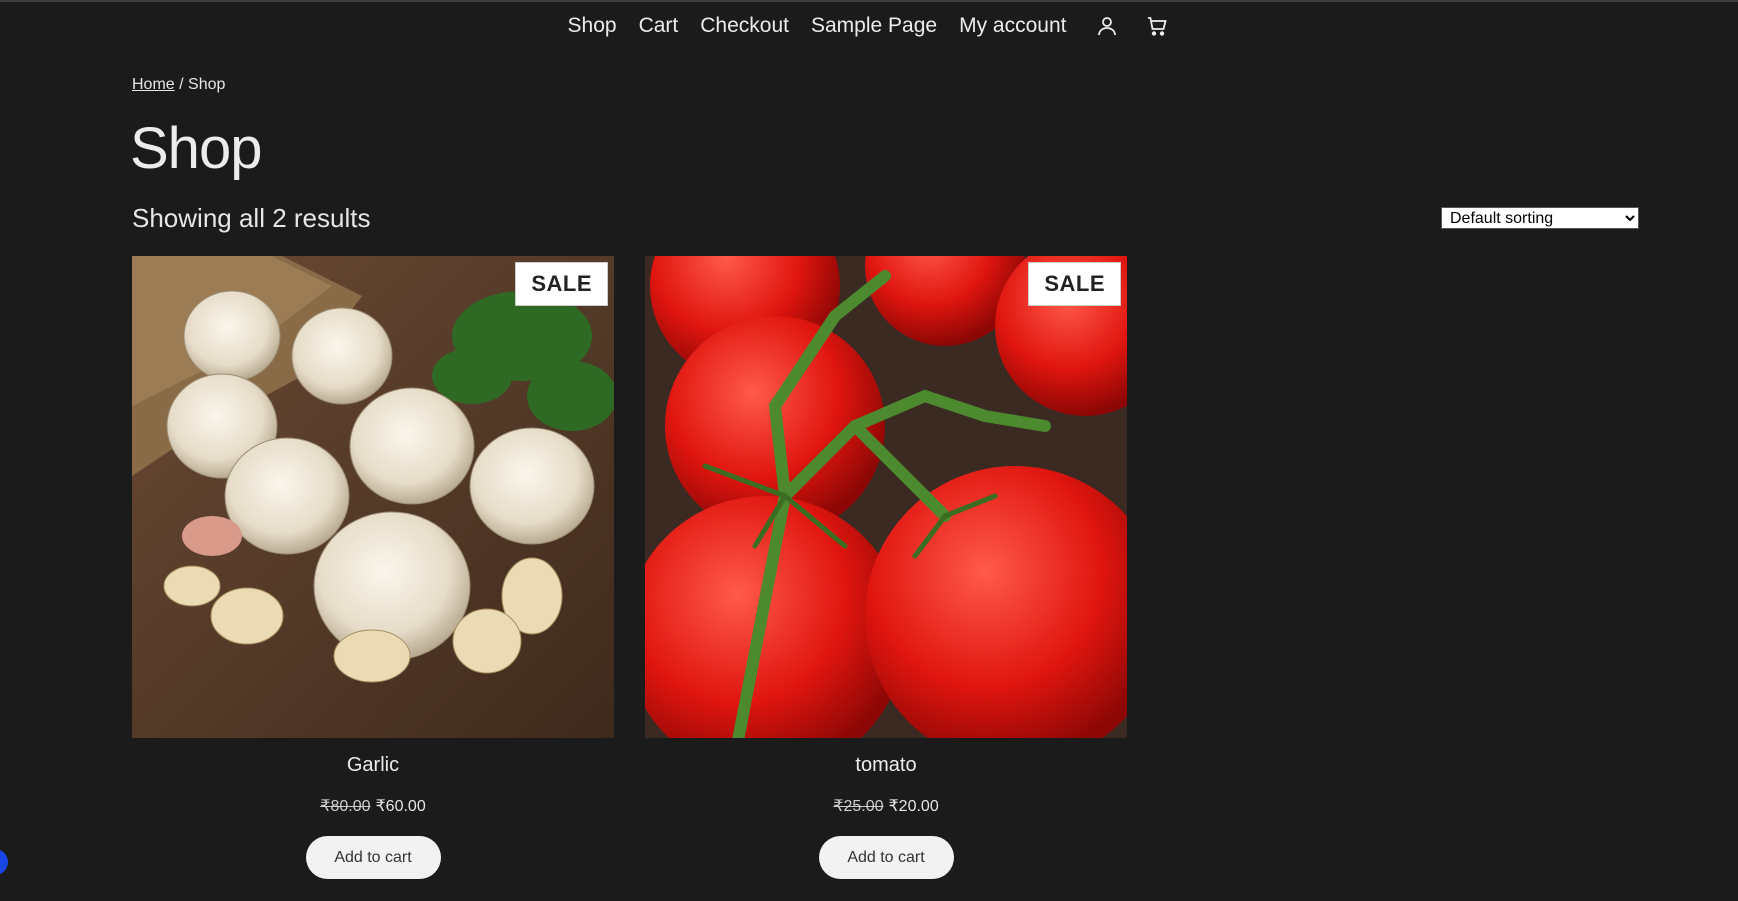  Describe the element at coordinates (744, 26) in the screenshot. I see `nav-item-checkout: Checkout` at that location.